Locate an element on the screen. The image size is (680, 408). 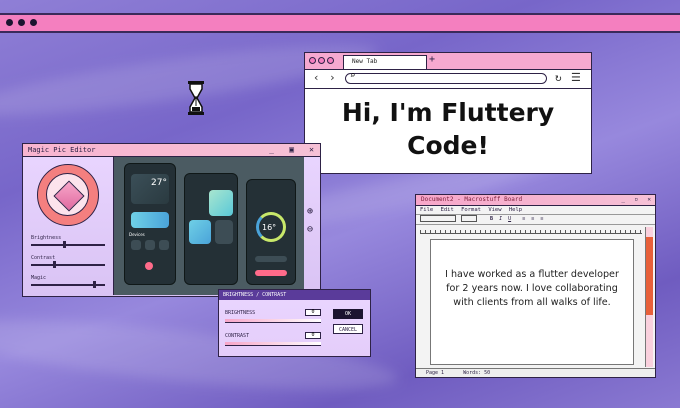
heading-line: Hi, I'm Fluttery is located at coordinates (448, 112).